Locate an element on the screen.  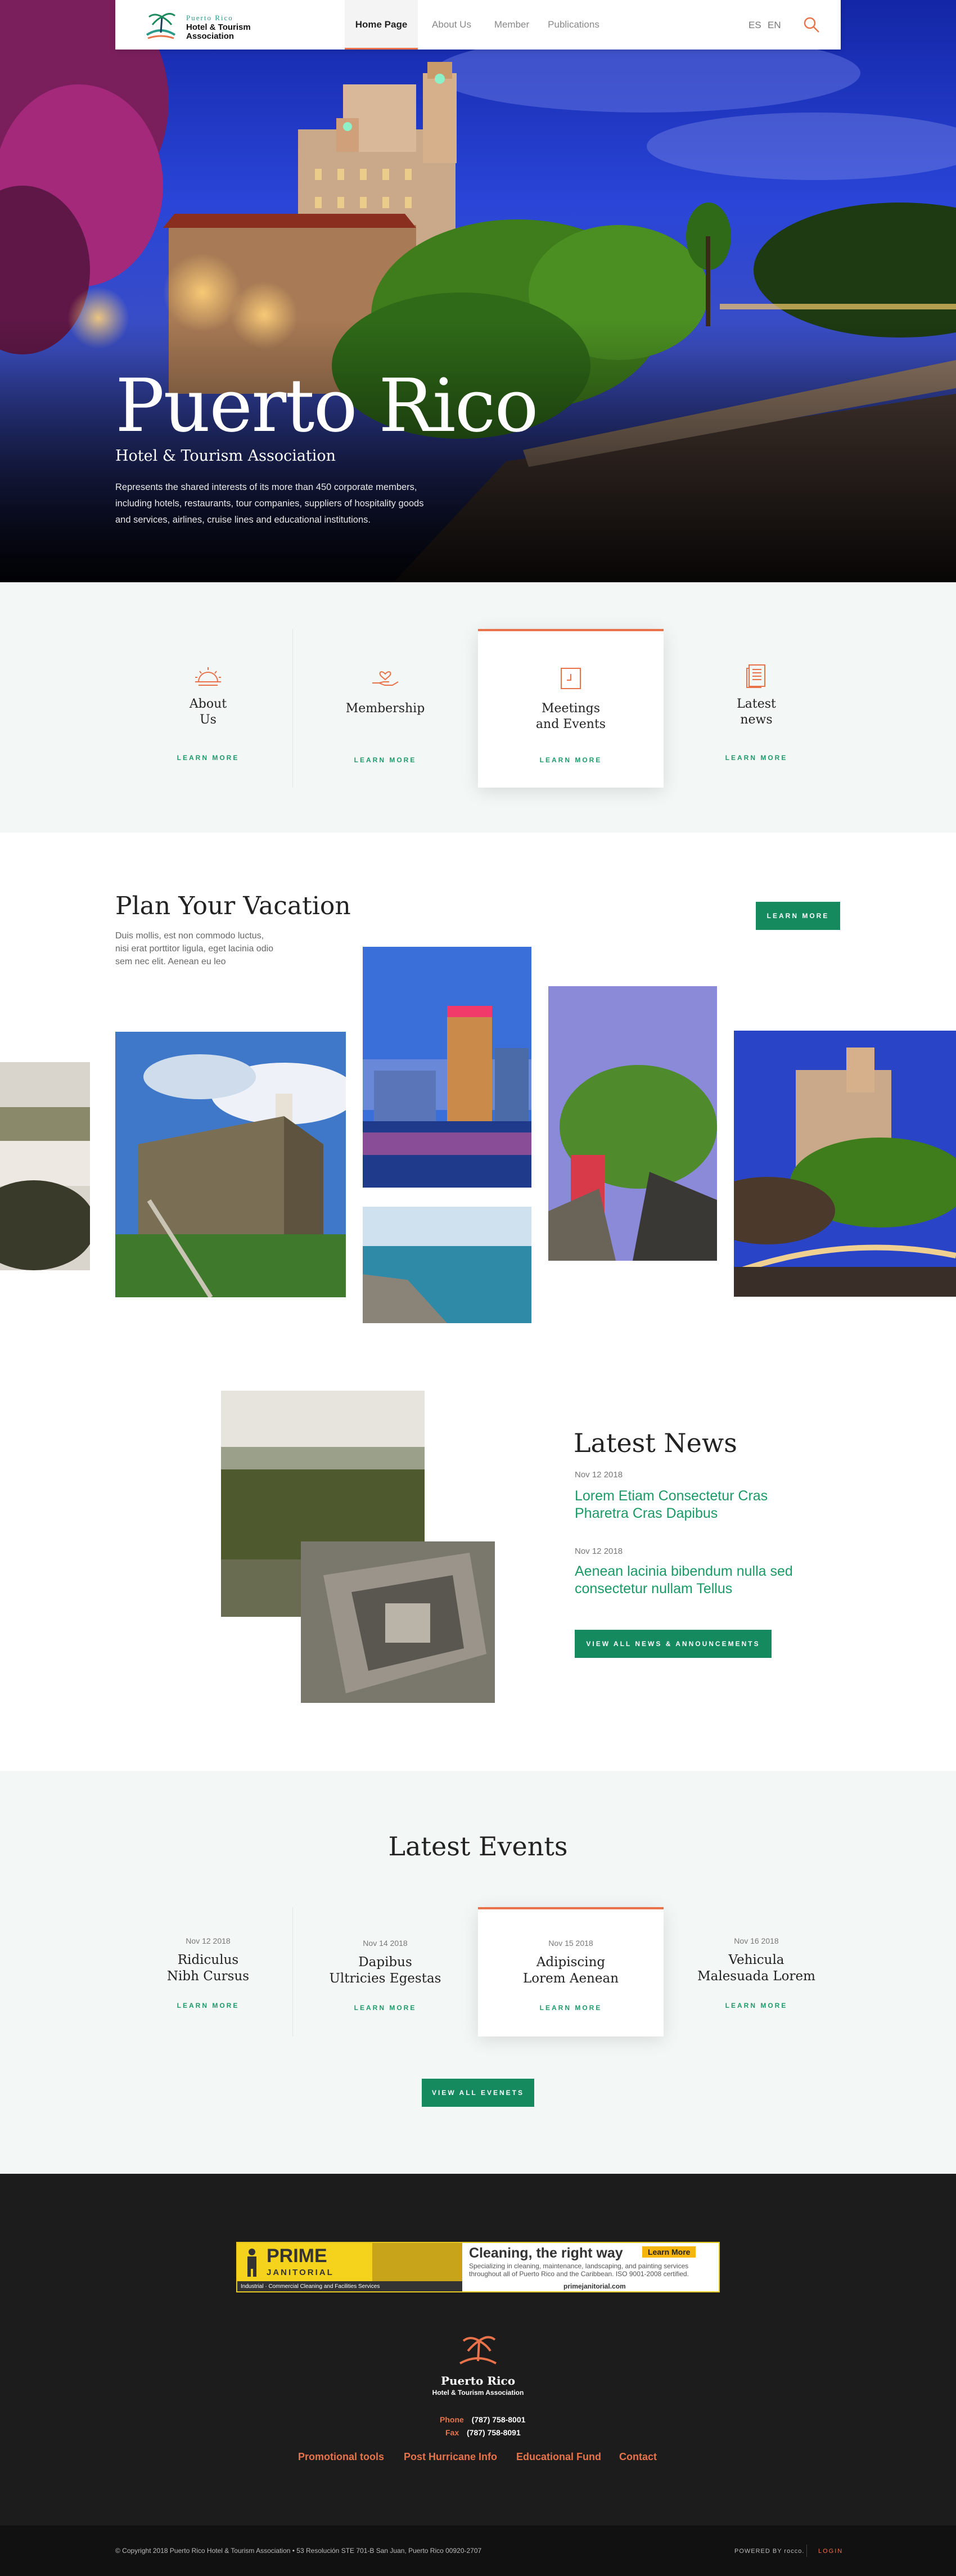
plan-title: Plan Your Vacation is located at coordinates (233, 906).